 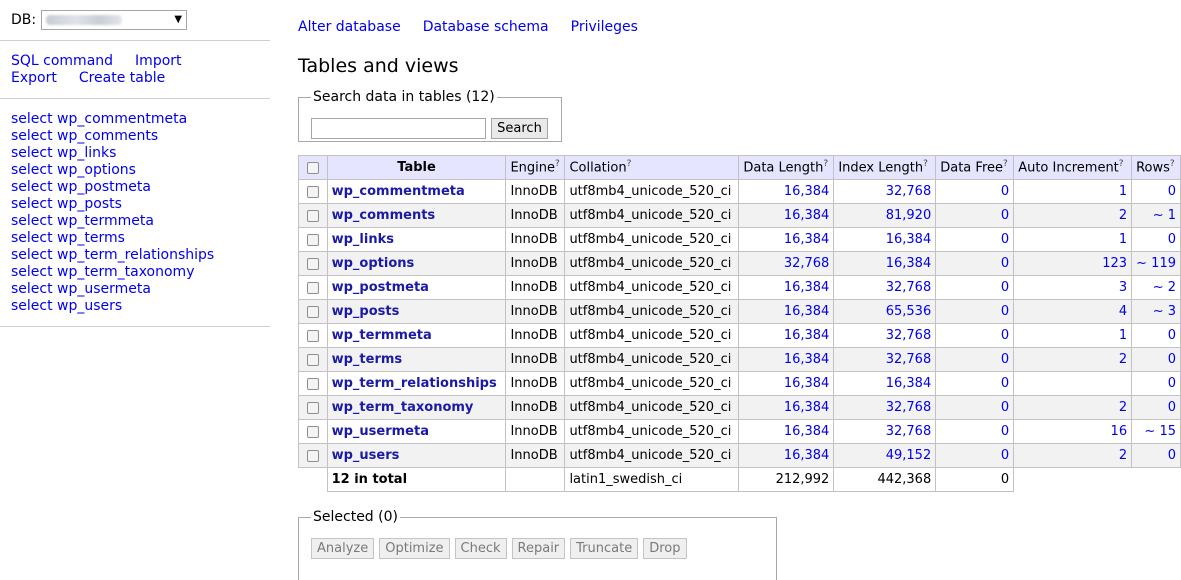 What do you see at coordinates (414, 383) in the screenshot?
I see `table-name-link: wp_term_relationships` at bounding box center [414, 383].